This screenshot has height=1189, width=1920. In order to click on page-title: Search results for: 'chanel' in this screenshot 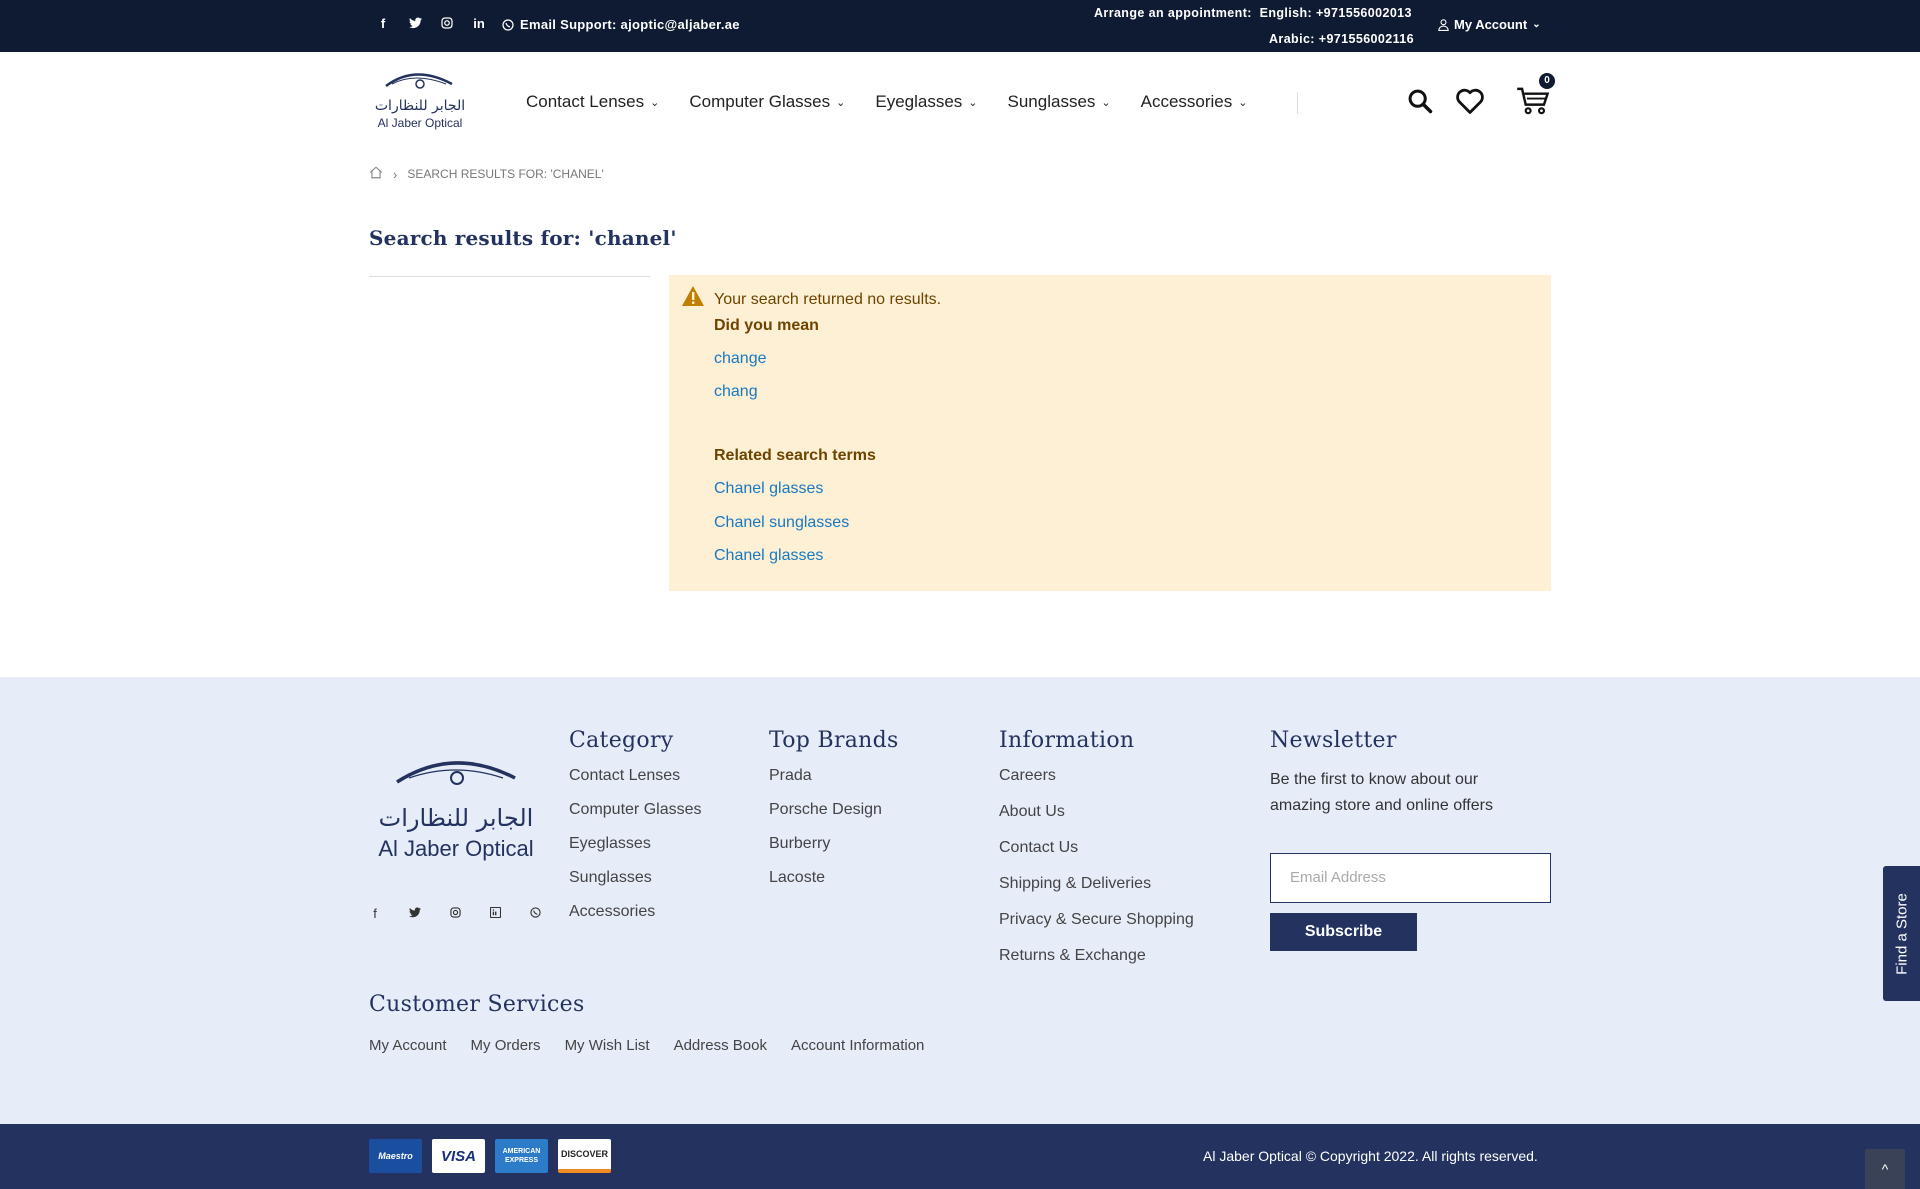, I will do `click(523, 238)`.